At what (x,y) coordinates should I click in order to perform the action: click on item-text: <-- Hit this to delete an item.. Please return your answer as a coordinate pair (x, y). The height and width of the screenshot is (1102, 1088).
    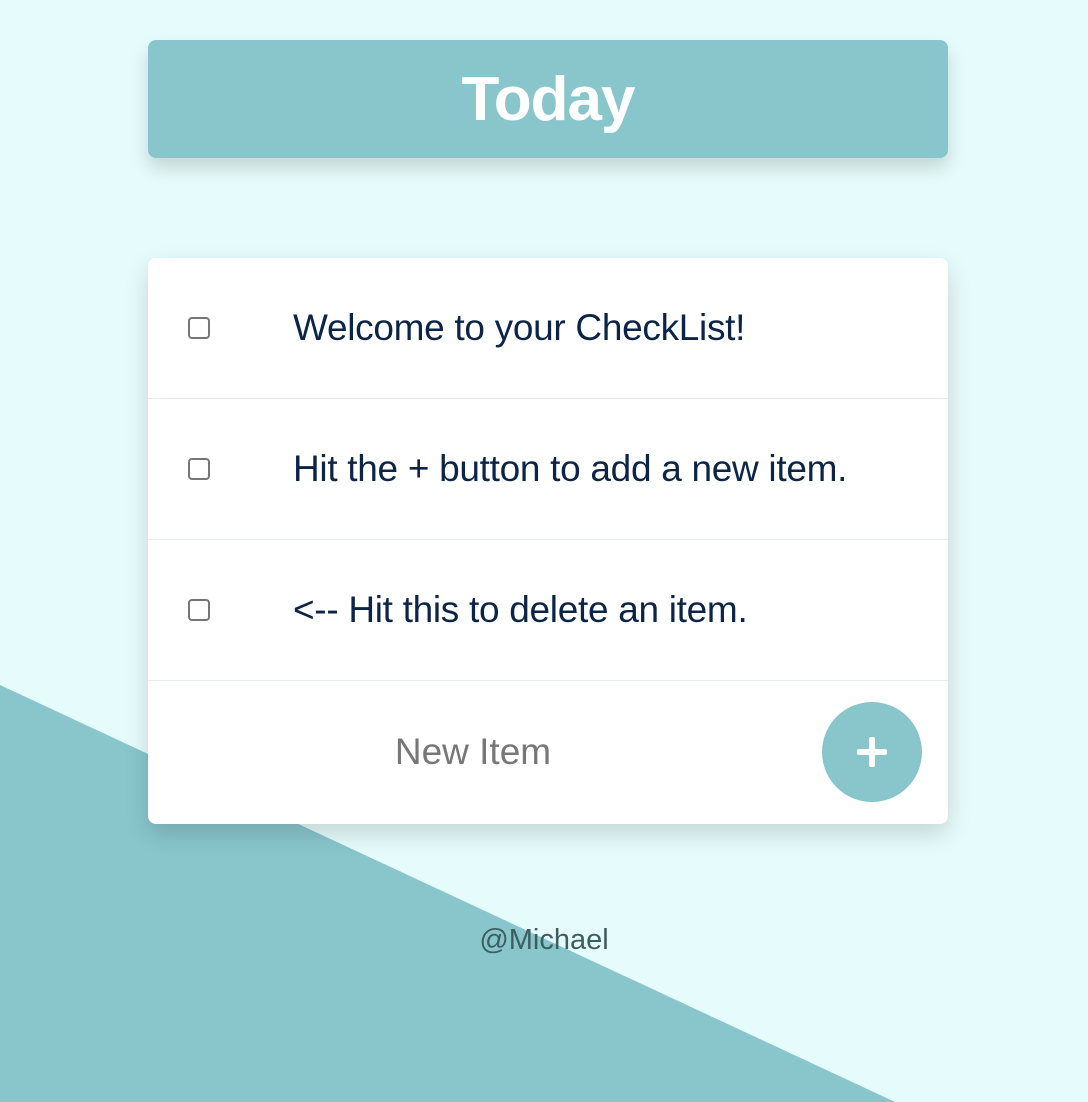
    Looking at the image, I should click on (520, 609).